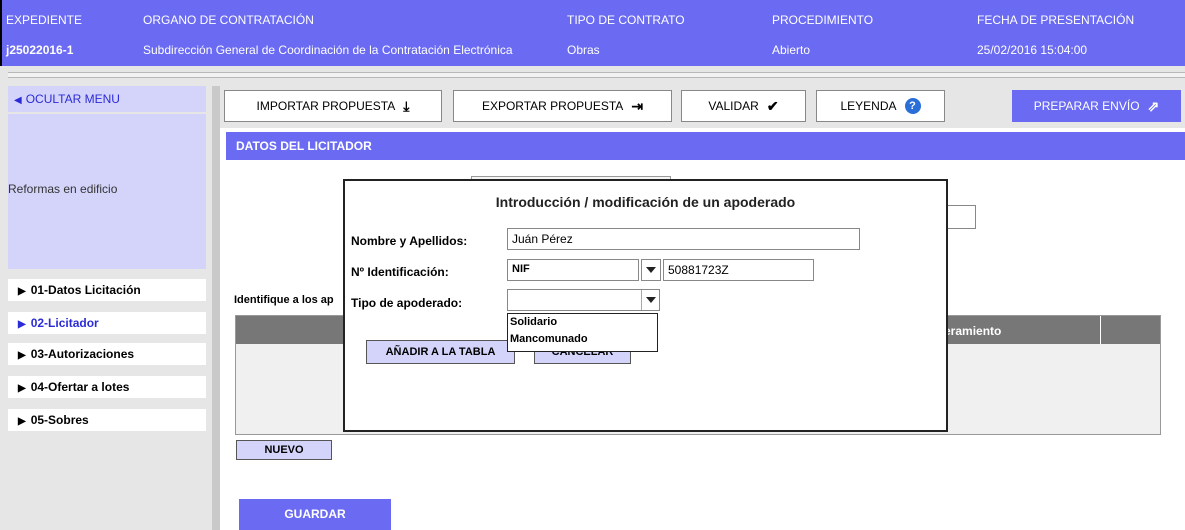 The image size is (1185, 530). Describe the element at coordinates (1100, 330) in the screenshot. I see `column-divider` at that location.